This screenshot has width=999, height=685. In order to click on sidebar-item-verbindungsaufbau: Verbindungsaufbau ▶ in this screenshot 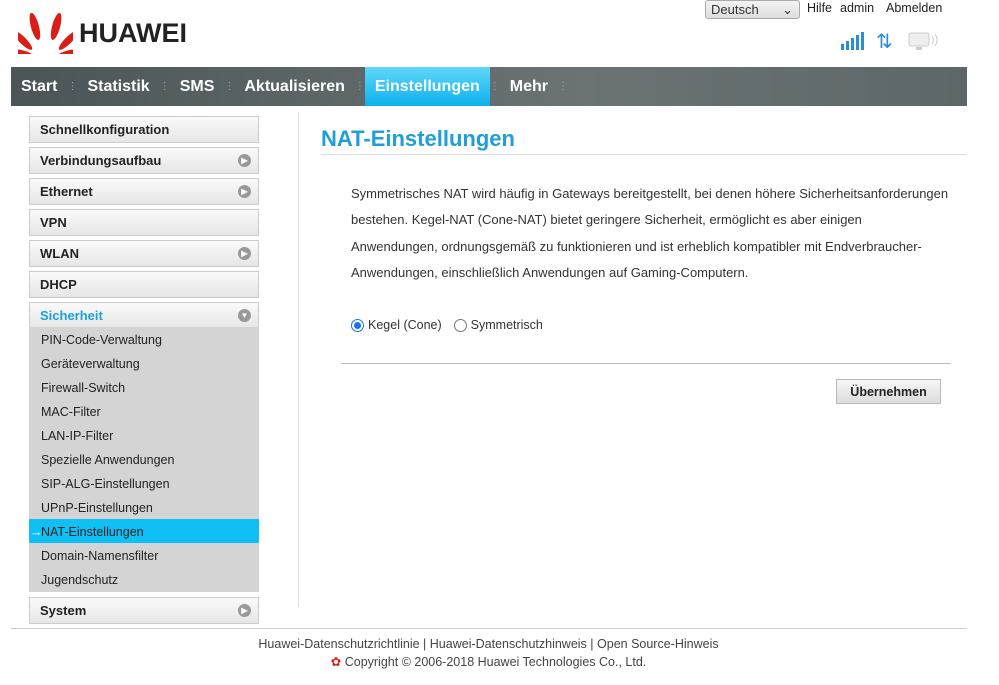, I will do `click(144, 160)`.